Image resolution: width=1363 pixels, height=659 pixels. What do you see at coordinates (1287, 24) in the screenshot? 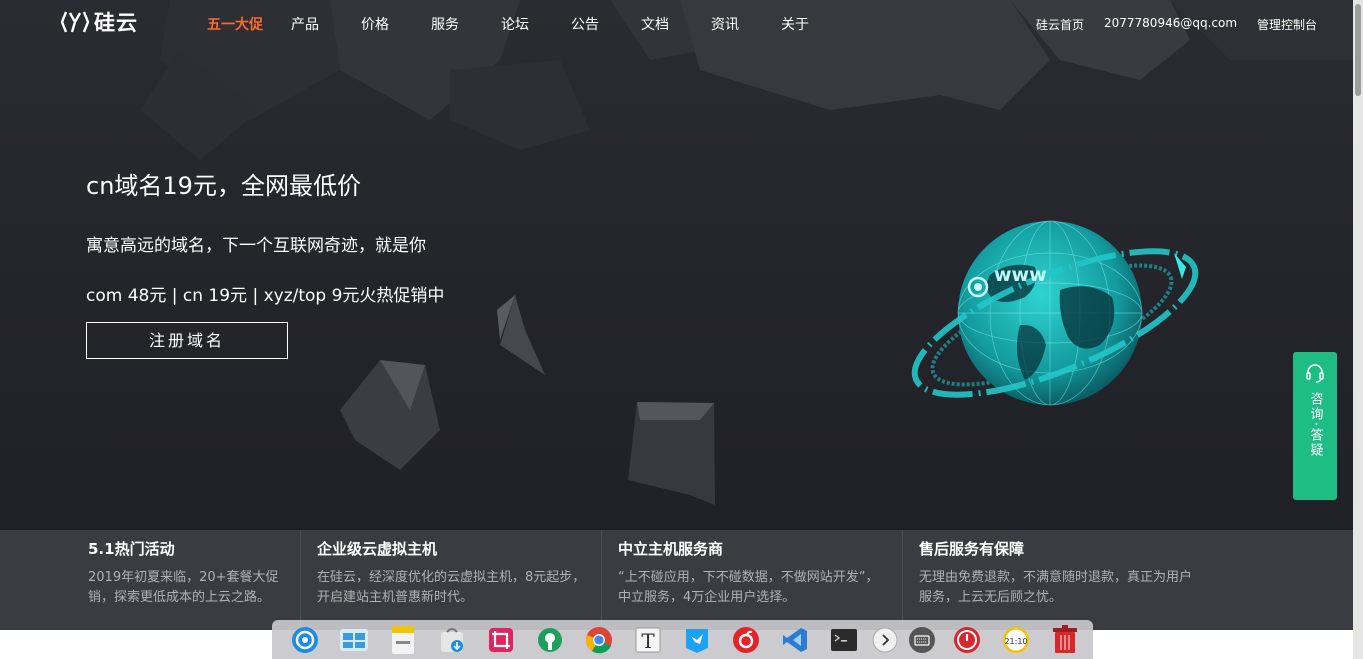
I see `console-link: 管理控制台` at bounding box center [1287, 24].